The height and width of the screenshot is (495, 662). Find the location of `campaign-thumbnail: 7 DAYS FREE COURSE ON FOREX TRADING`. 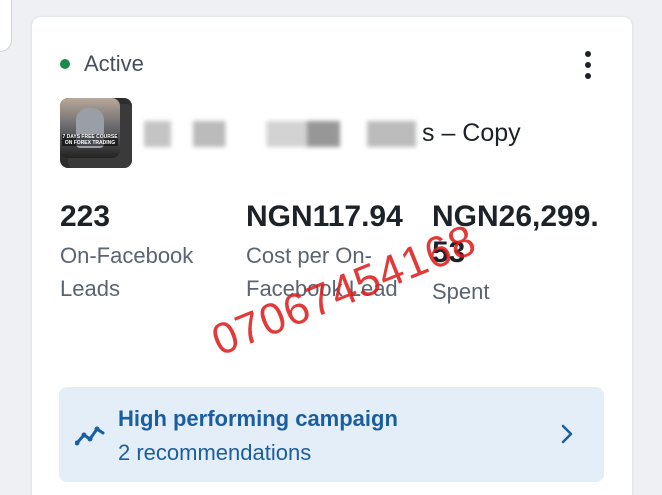

campaign-thumbnail: 7 DAYS FREE COURSE ON FOREX TRADING is located at coordinates (96, 133).